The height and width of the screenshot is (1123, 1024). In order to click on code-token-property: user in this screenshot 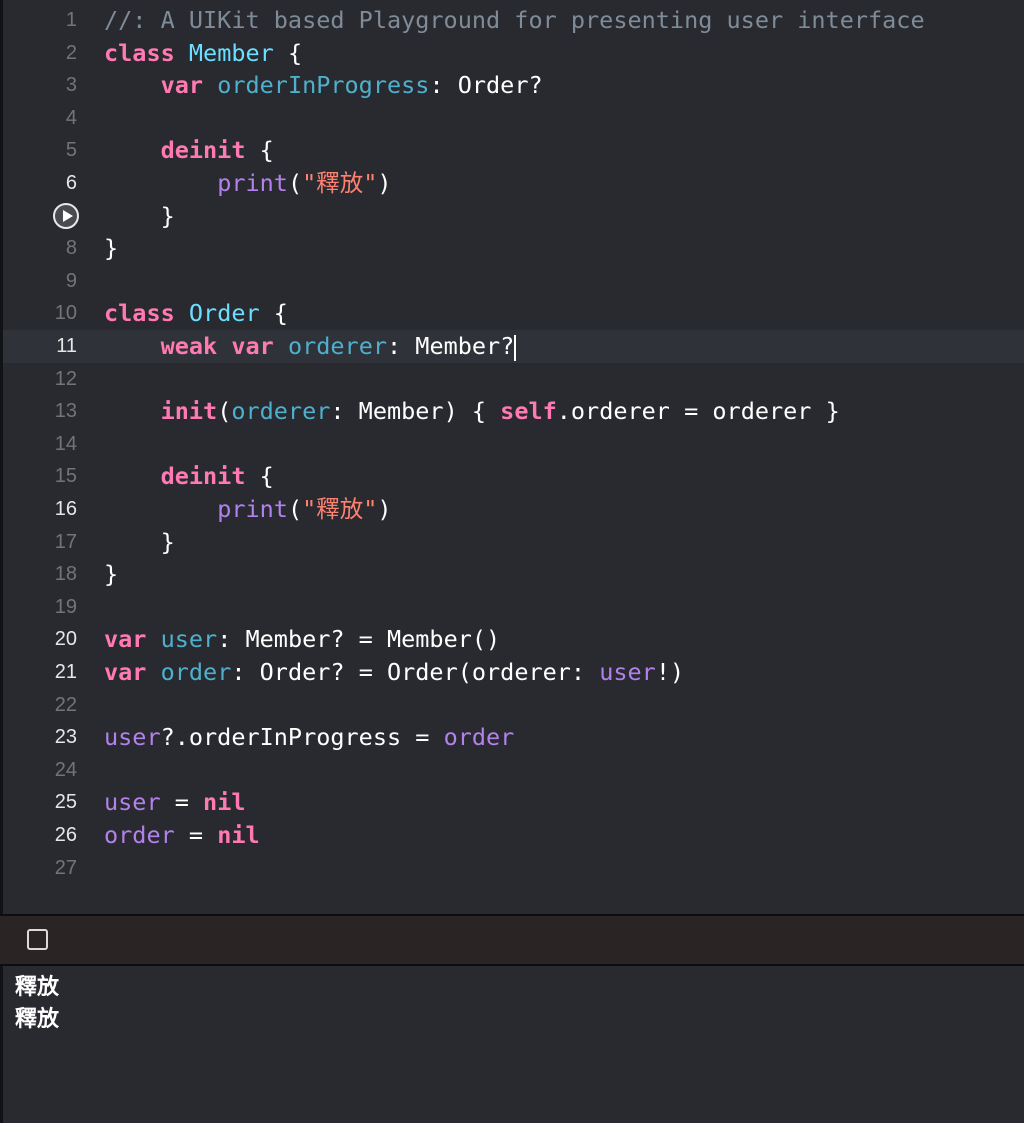, I will do `click(189, 639)`.